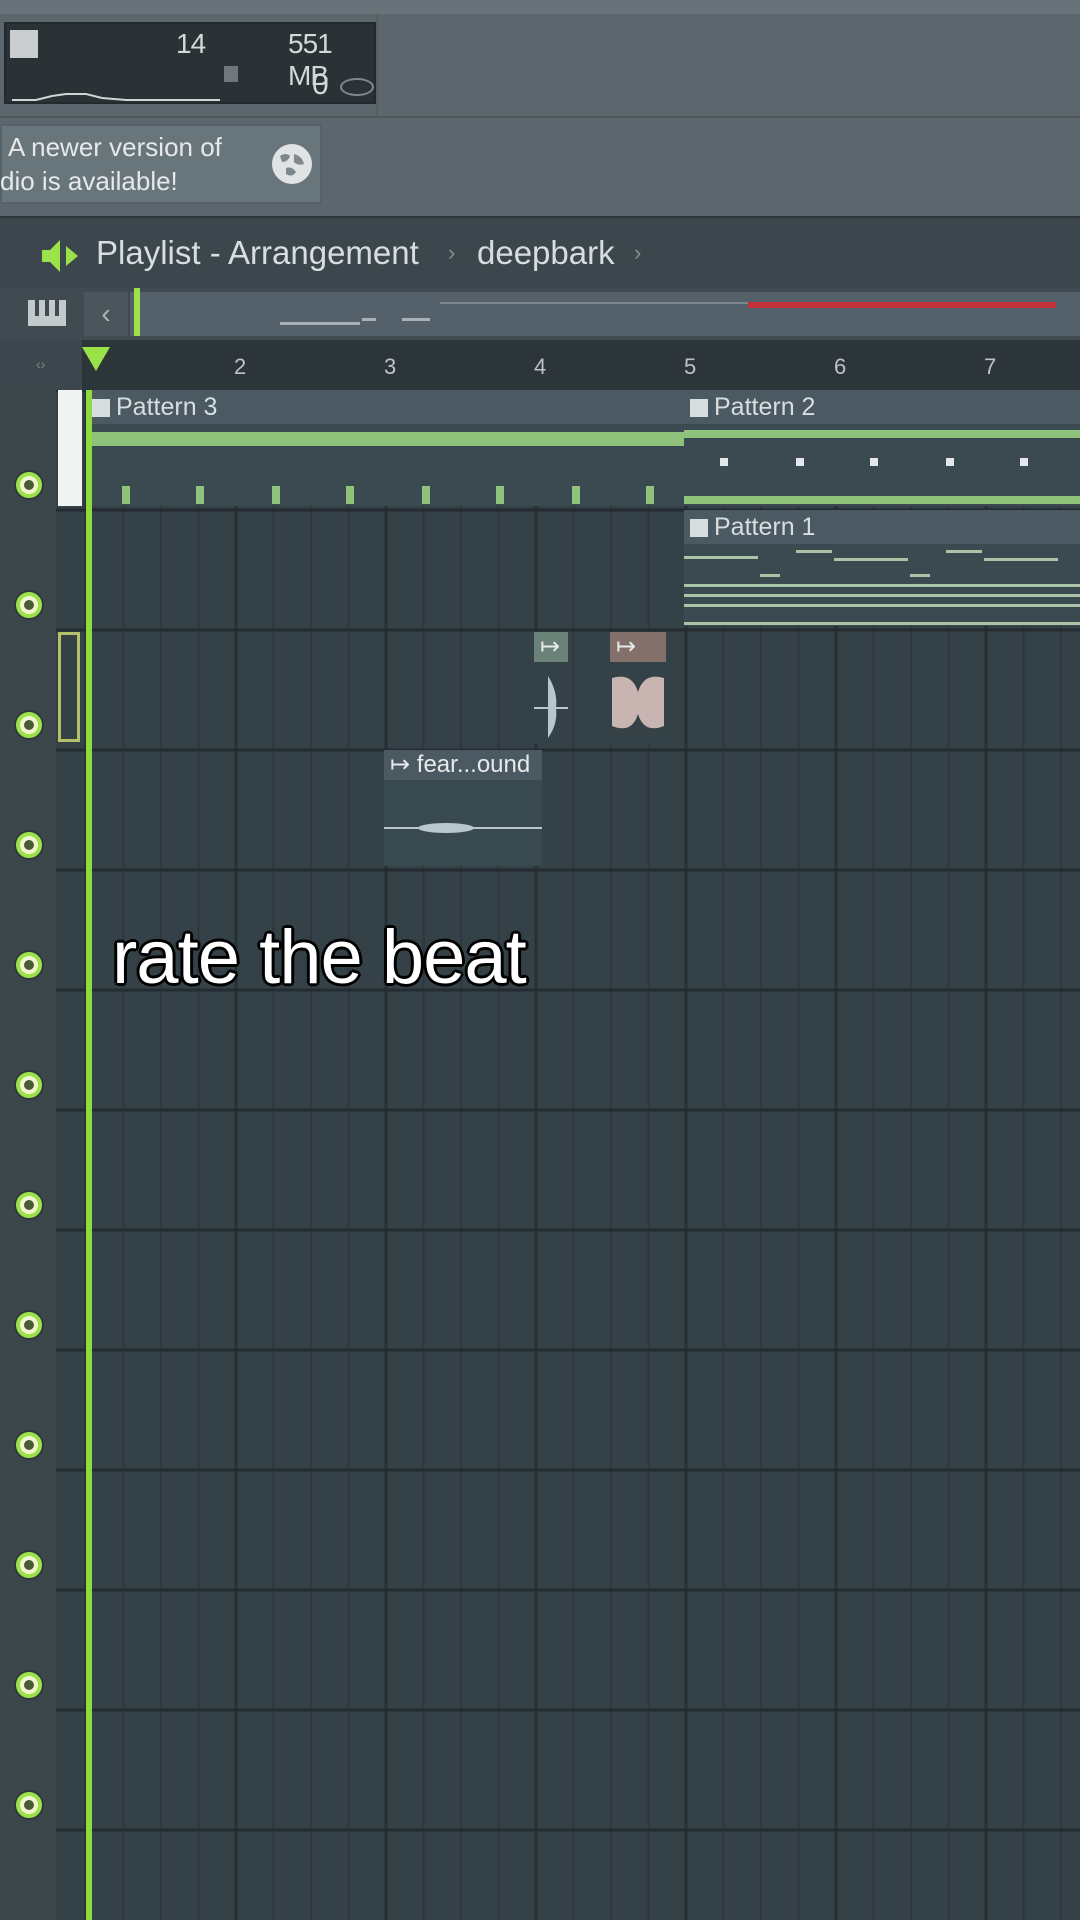 This screenshot has width=1080, height=1920. What do you see at coordinates (41, 364) in the screenshot?
I see `ruler-arrows-icon: ‹›` at bounding box center [41, 364].